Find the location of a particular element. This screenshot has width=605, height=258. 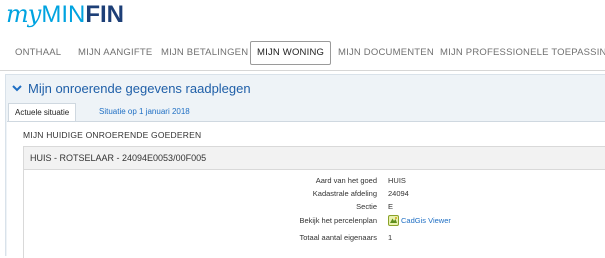

field-row-percelenplan: Bekijk het percelenplan CadGis Viewer is located at coordinates (314, 221).